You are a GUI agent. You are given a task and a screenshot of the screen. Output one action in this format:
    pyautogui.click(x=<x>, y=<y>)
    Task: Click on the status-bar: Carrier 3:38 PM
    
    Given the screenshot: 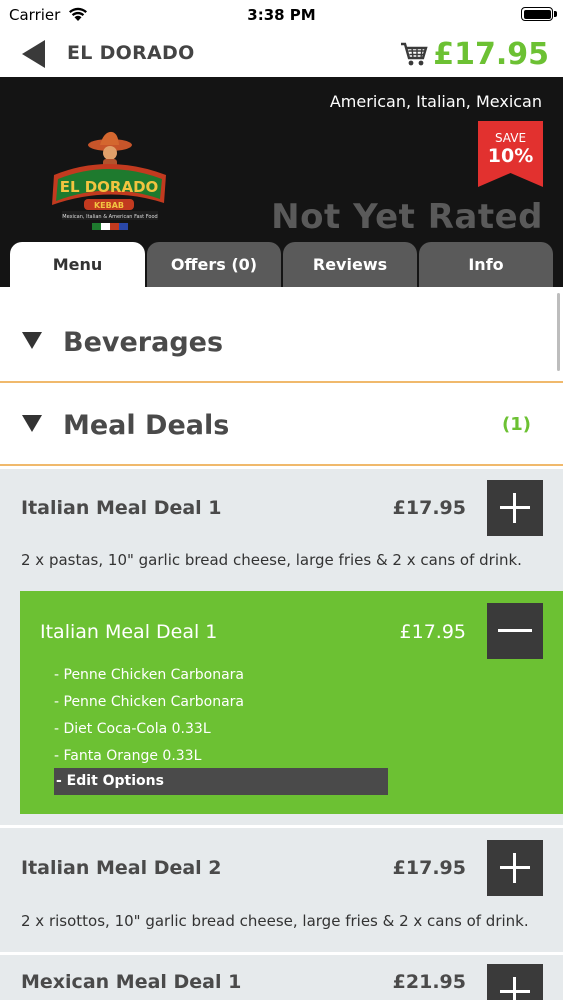 What is the action you would take?
    pyautogui.click(x=281, y=15)
    